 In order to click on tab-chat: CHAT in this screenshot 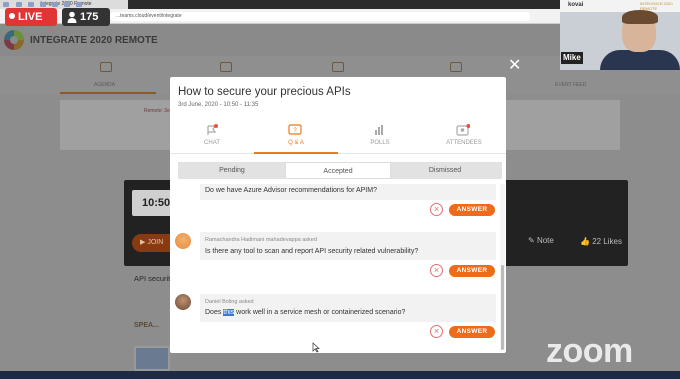, I will do `click(212, 136)`.